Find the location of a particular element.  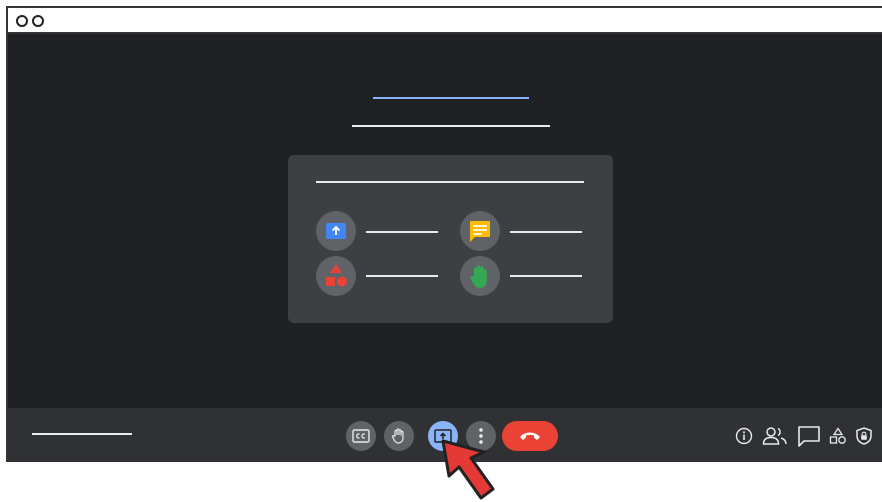

title-bar is located at coordinates (445, 21).